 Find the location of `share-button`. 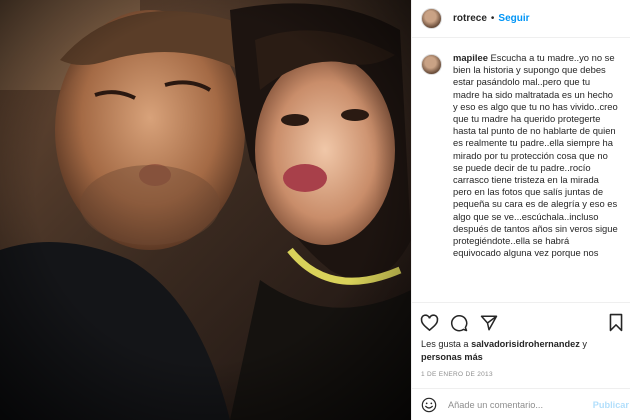

share-button is located at coordinates (489, 323).